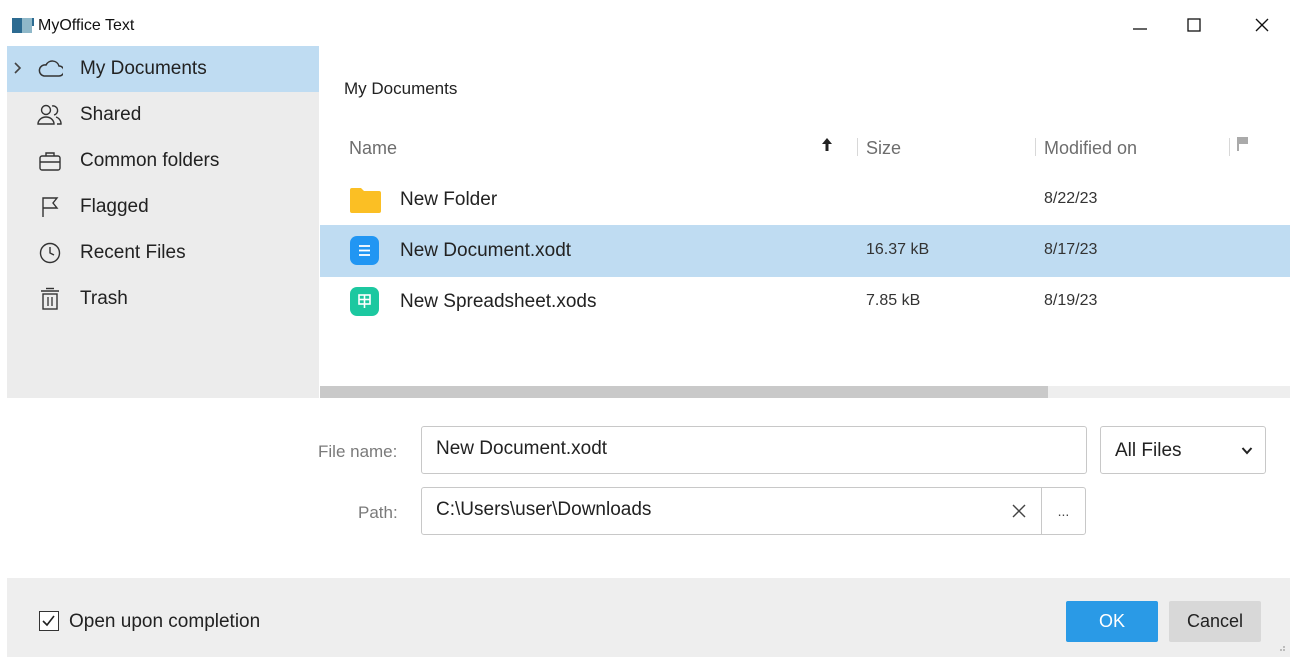 The image size is (1290, 657). I want to click on cancel-button: Cancel, so click(1215, 621).